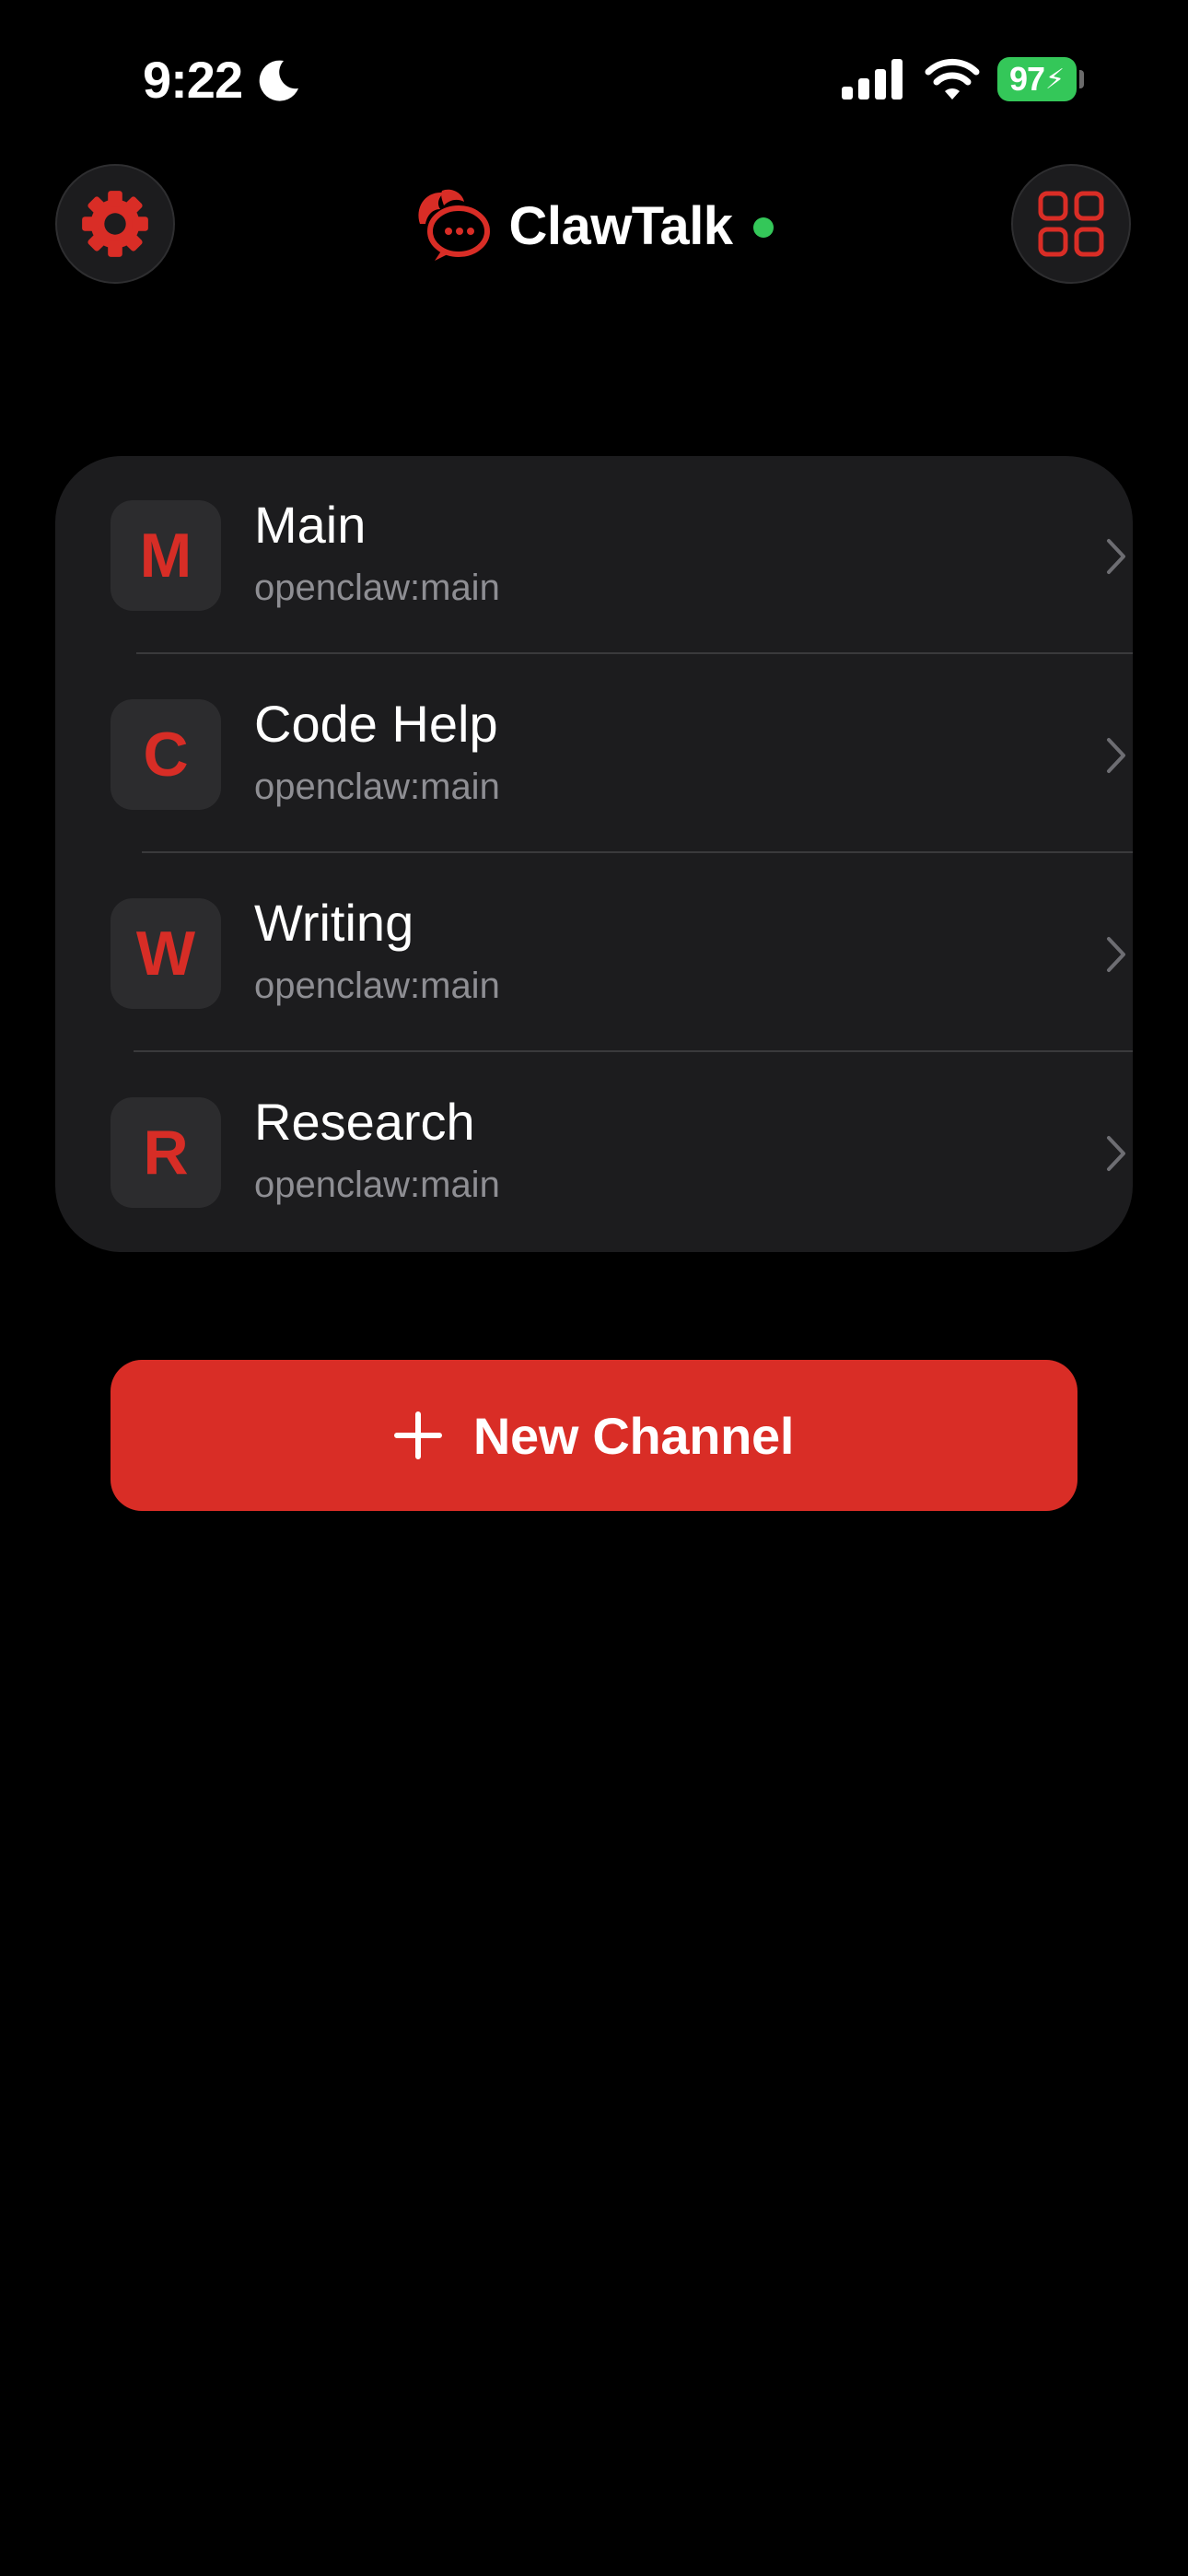 This screenshot has height=2576, width=1188. I want to click on connection-status-dot, so click(763, 227).